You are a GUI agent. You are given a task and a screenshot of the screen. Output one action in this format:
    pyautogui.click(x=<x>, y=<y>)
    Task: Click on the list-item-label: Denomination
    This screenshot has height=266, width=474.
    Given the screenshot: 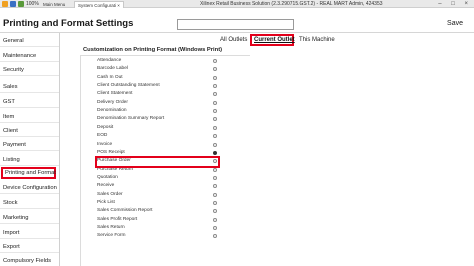 What is the action you would take?
    pyautogui.click(x=112, y=111)
    